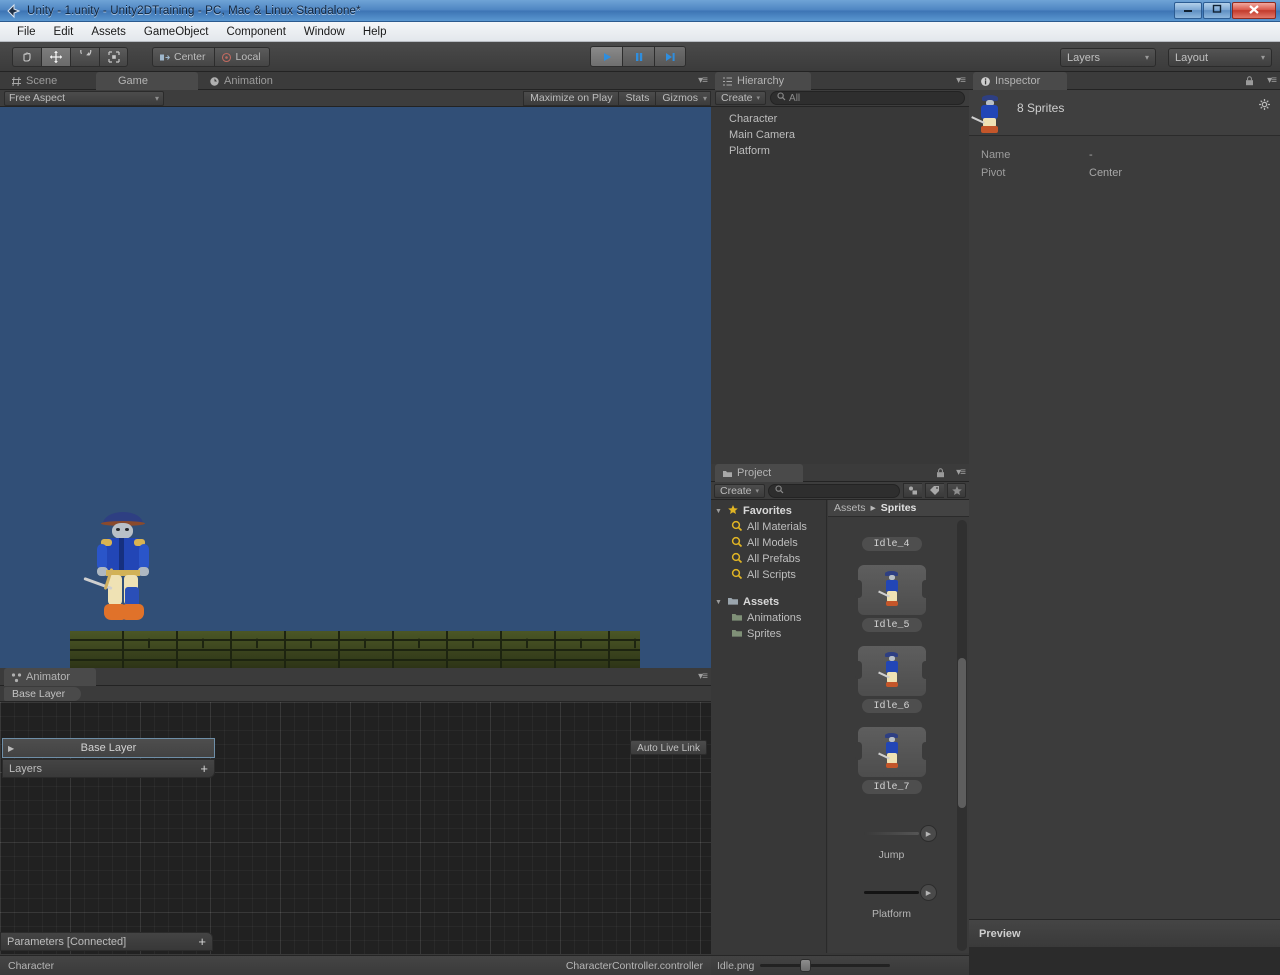  Describe the element at coordinates (637, 98) in the screenshot. I see `stats-toggle: Stats` at that location.